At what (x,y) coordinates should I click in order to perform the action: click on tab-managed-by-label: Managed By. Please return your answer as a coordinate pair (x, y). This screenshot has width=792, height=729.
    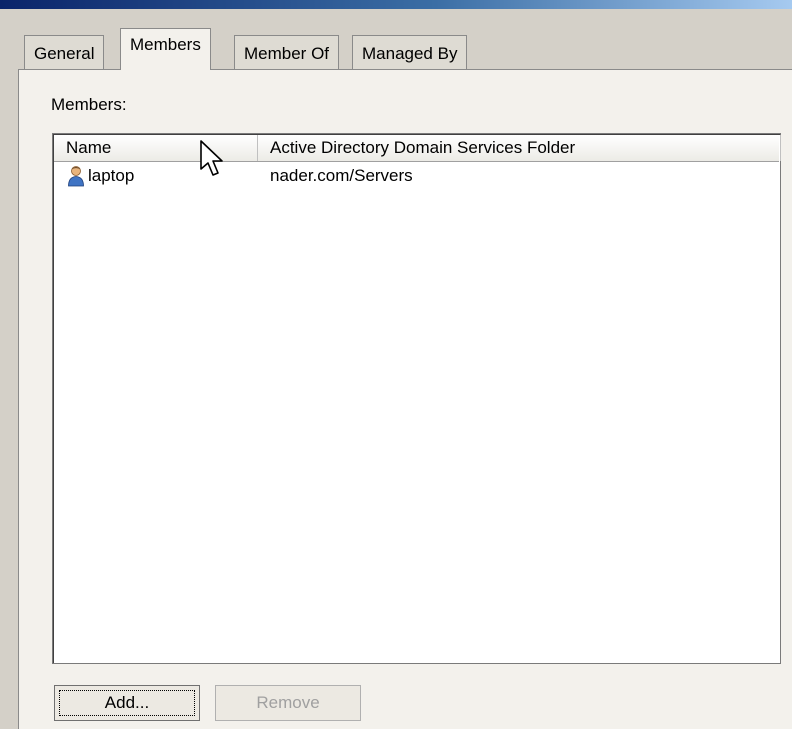
    Looking at the image, I should click on (410, 53).